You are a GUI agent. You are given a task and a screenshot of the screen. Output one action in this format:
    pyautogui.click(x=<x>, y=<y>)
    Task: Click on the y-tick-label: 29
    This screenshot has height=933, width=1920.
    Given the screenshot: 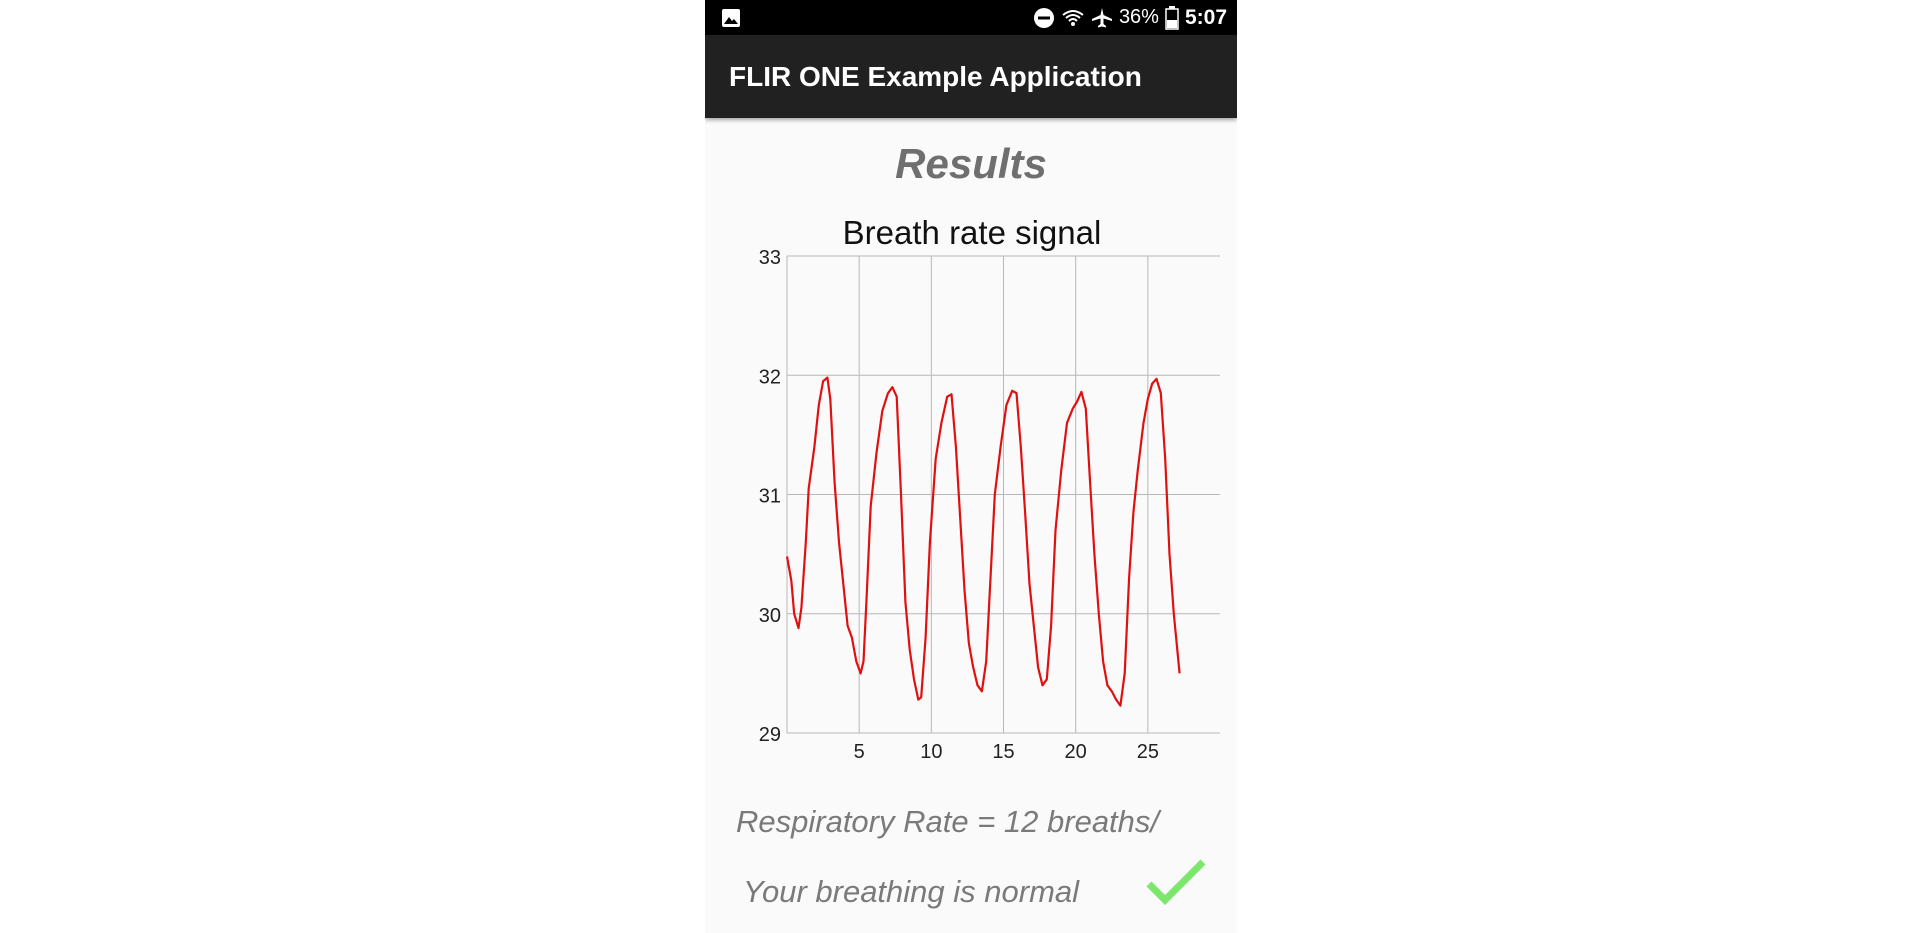 What is the action you would take?
    pyautogui.click(x=770, y=735)
    